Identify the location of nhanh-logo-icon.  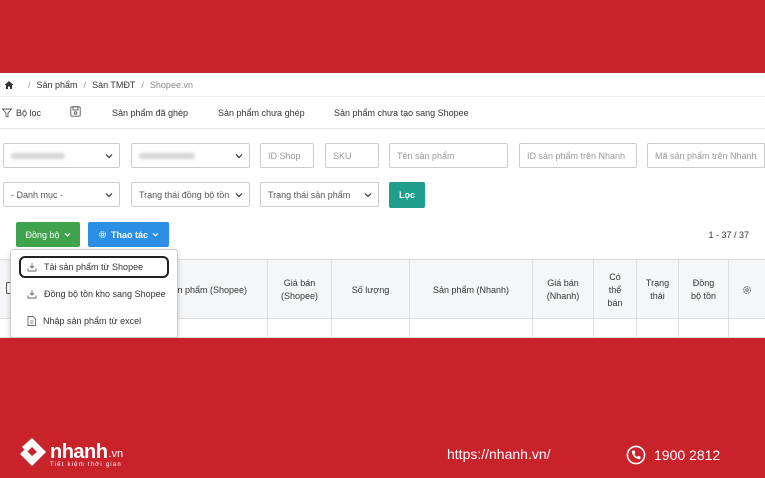
(33, 452).